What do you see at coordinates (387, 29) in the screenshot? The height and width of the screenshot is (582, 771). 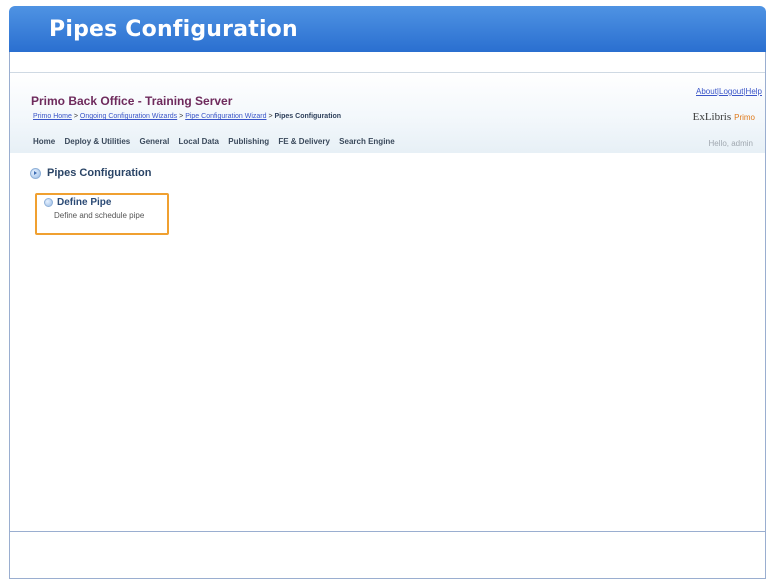 I see `slide-title-banner: Pipes Configuration` at bounding box center [387, 29].